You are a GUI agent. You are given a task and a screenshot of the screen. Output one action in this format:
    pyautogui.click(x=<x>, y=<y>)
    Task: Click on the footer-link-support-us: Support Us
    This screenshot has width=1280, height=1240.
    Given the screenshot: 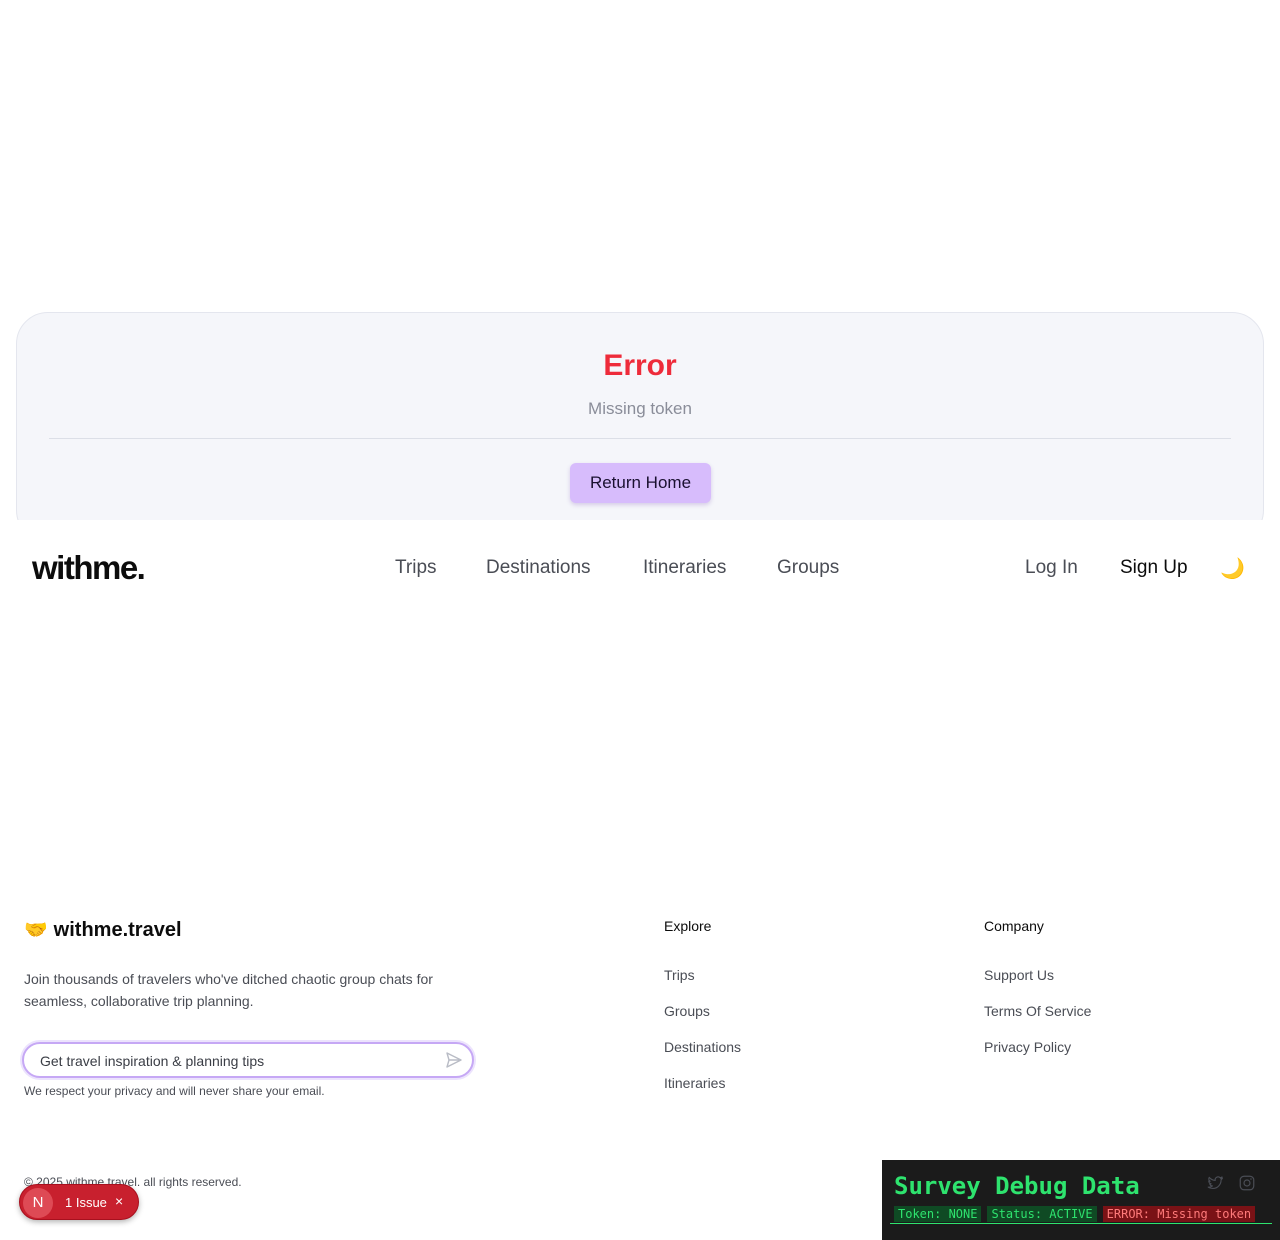 What is the action you would take?
    pyautogui.click(x=1019, y=975)
    